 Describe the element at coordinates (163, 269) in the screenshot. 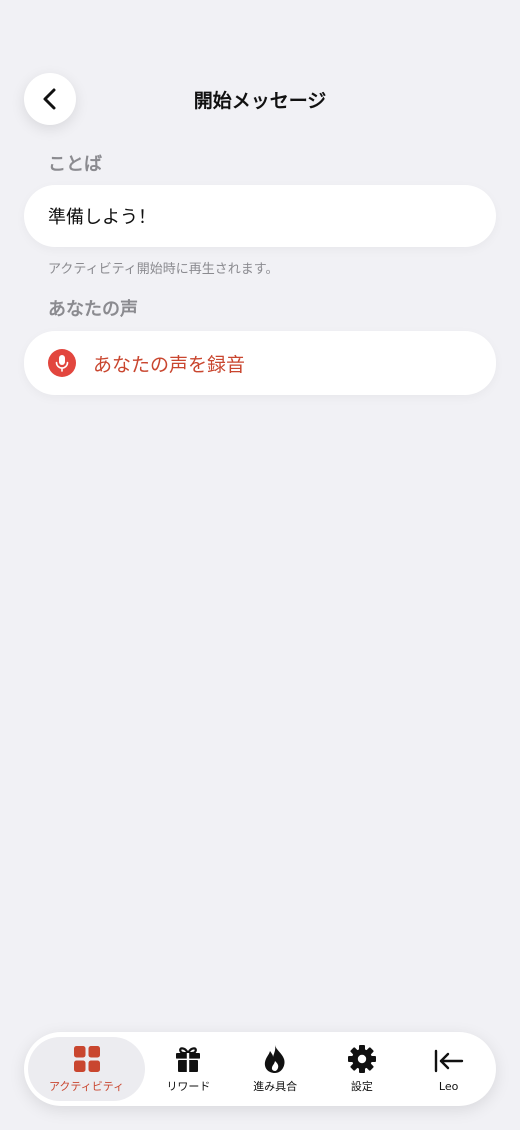

I see `message-hint: アクティビティ開始時に再生されます。` at that location.